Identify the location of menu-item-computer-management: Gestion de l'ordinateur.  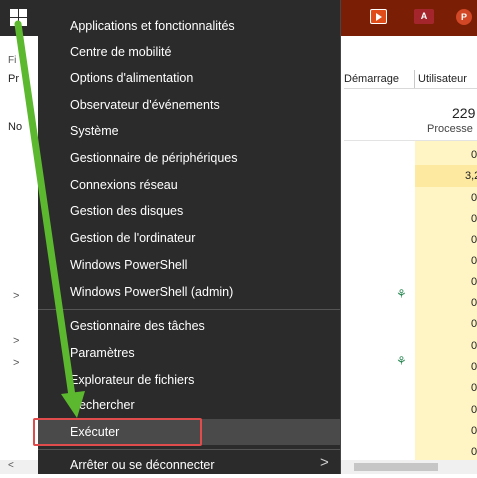
(189, 238).